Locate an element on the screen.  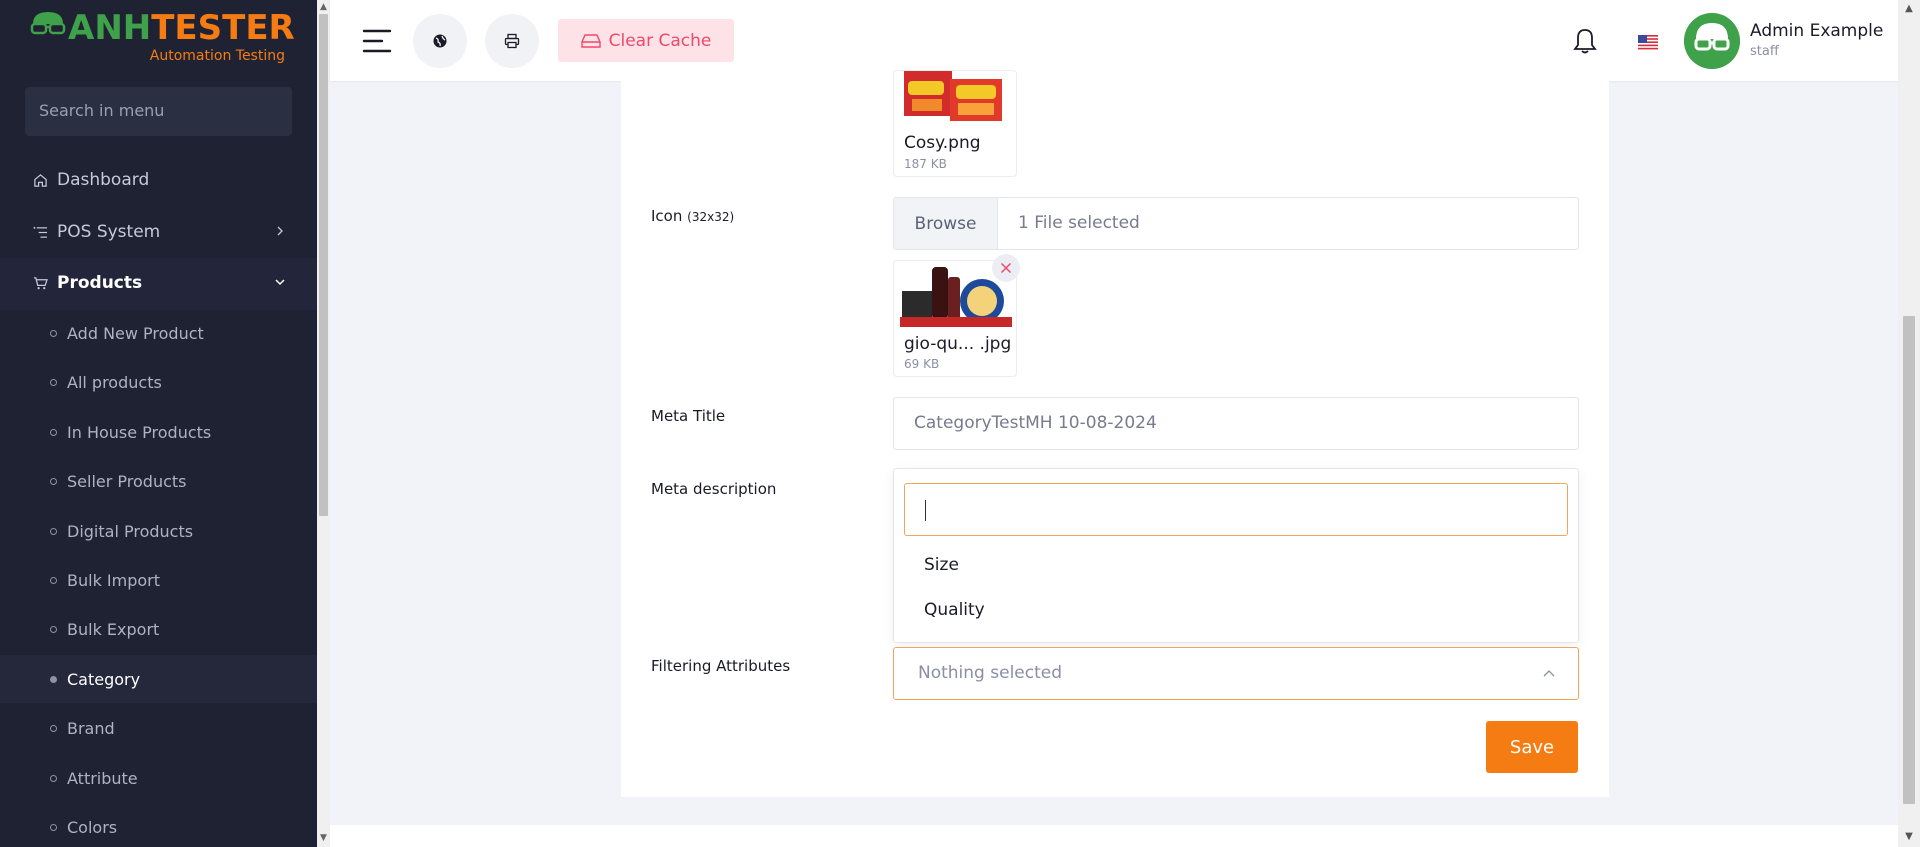
remove-file-icon is located at coordinates (1006, 268).